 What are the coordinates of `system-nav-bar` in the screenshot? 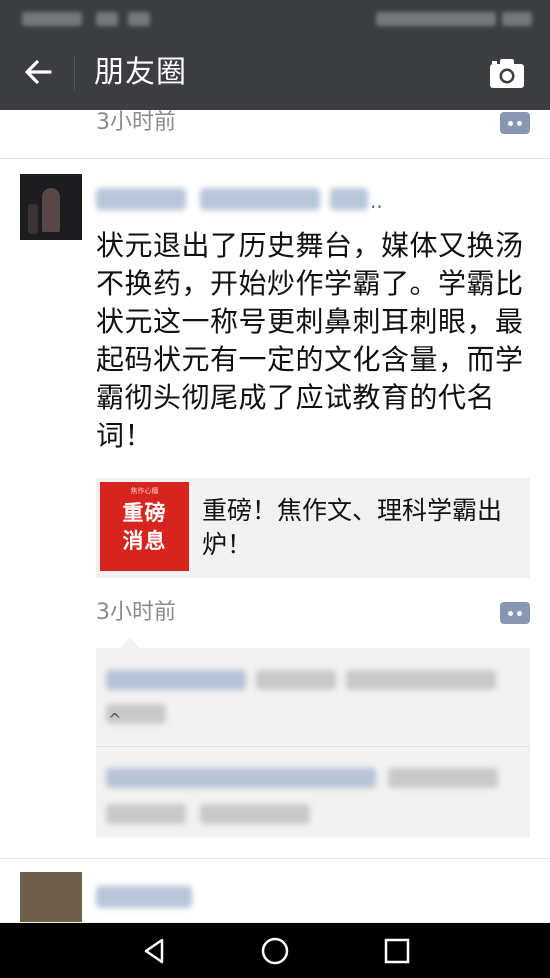 It's located at (275, 950).